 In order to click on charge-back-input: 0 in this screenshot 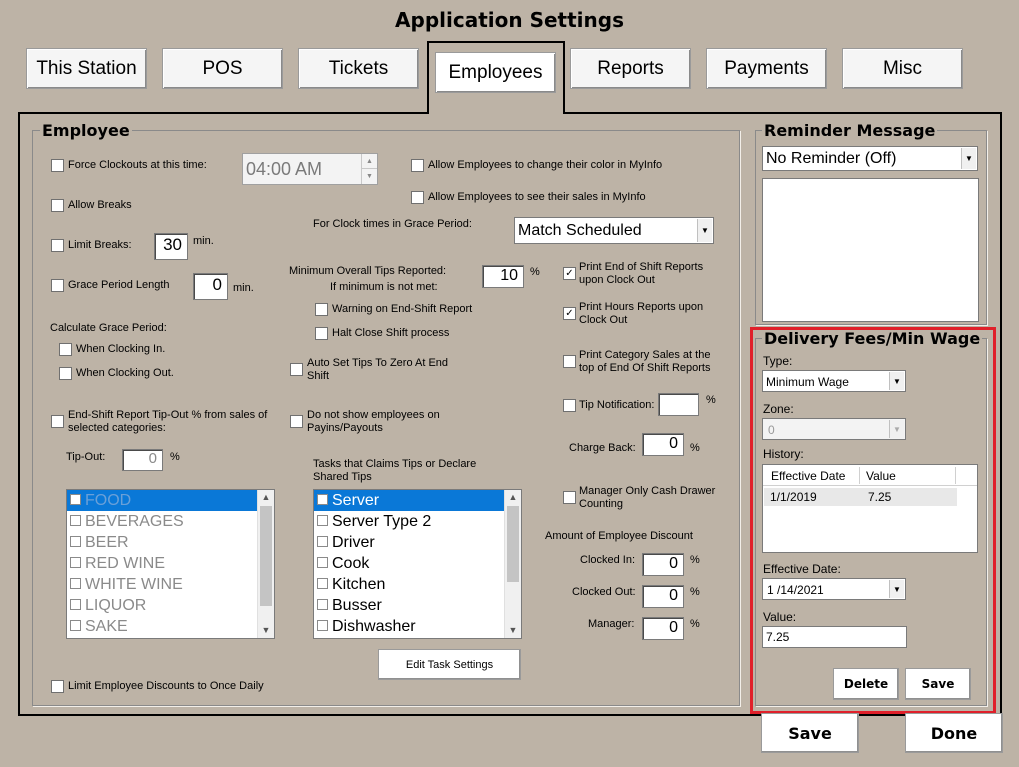, I will do `click(663, 444)`.